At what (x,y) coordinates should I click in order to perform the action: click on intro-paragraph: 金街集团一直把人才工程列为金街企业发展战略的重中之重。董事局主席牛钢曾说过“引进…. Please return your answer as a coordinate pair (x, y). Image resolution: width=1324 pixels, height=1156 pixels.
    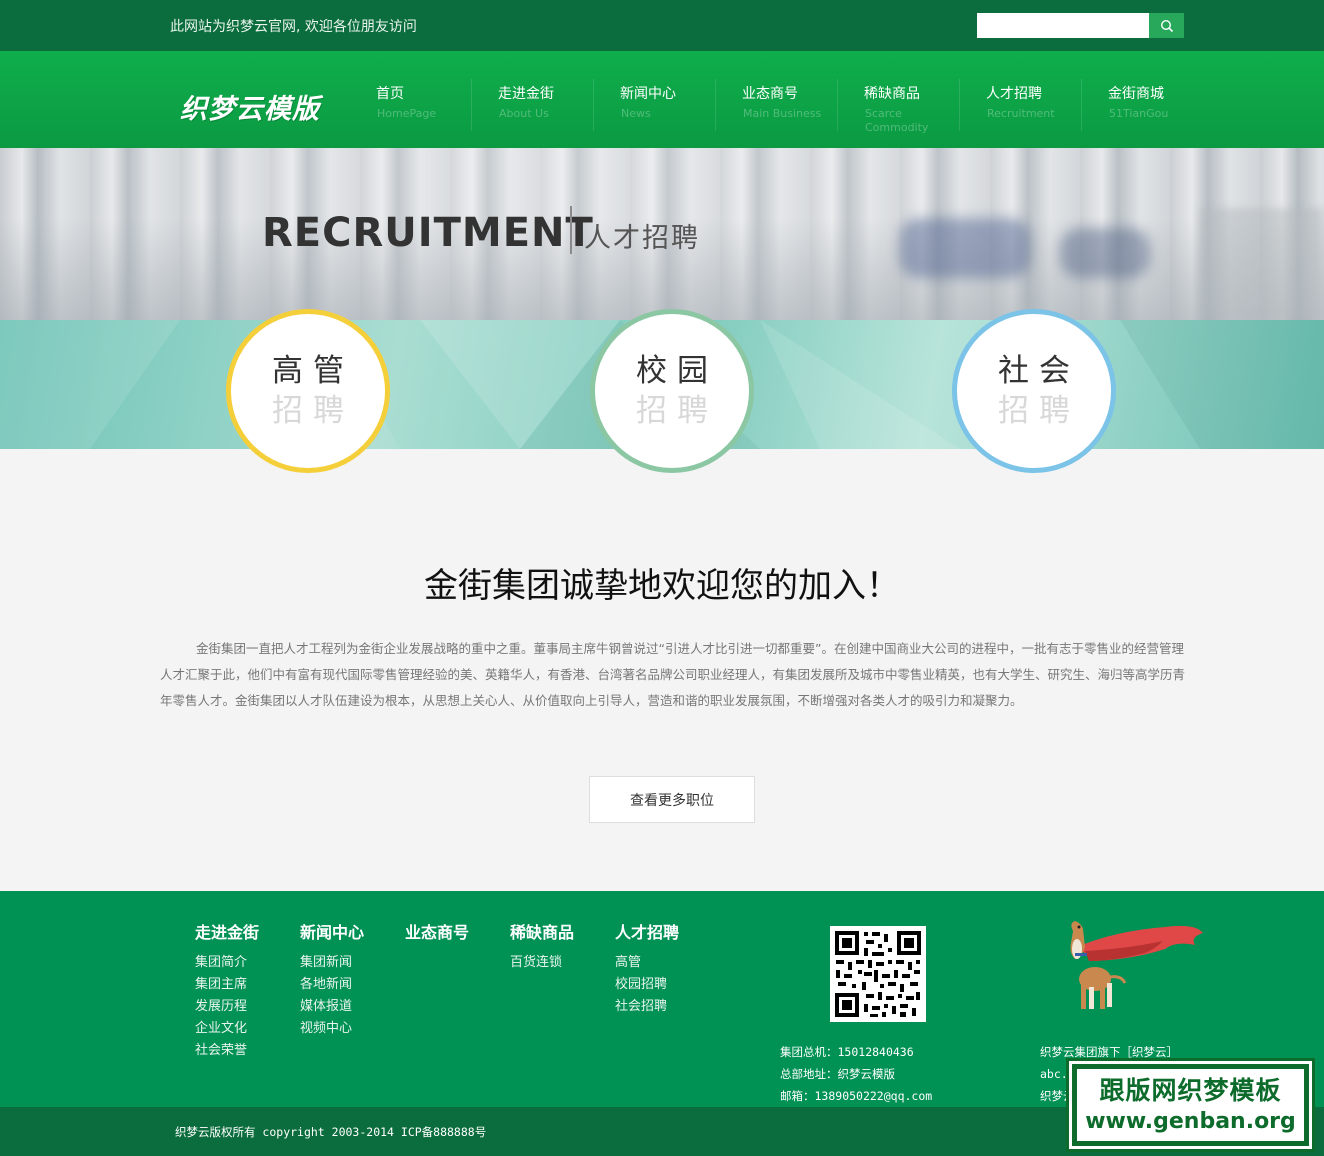
    Looking at the image, I should click on (673, 674).